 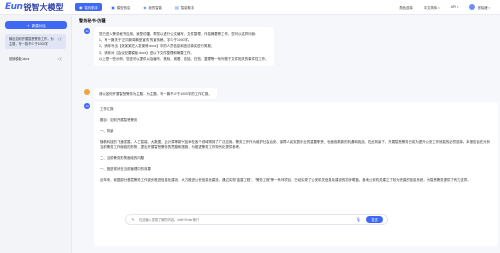 What do you see at coordinates (14, 7) in the screenshot?
I see `logo-mark: Eun` at bounding box center [14, 7].